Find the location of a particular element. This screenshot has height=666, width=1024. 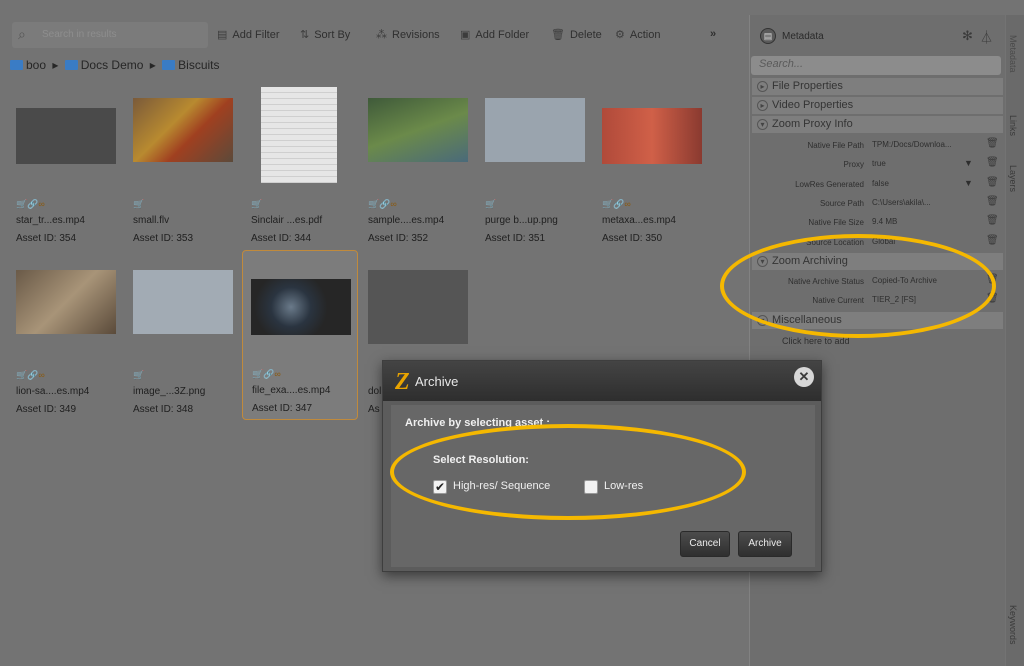

search-input: ⌕ Search in results is located at coordinates (110, 35).